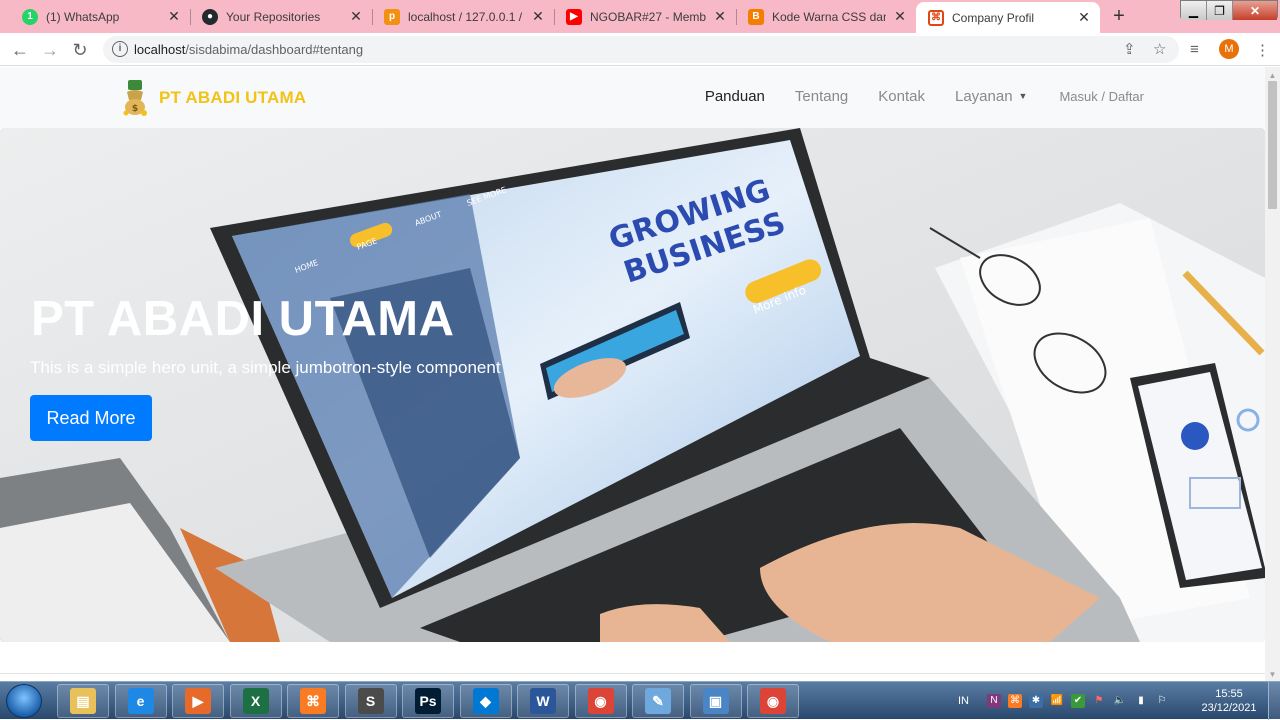 This screenshot has width=1280, height=720. What do you see at coordinates (80, 50) in the screenshot?
I see `reload-icon: ↻` at bounding box center [80, 50].